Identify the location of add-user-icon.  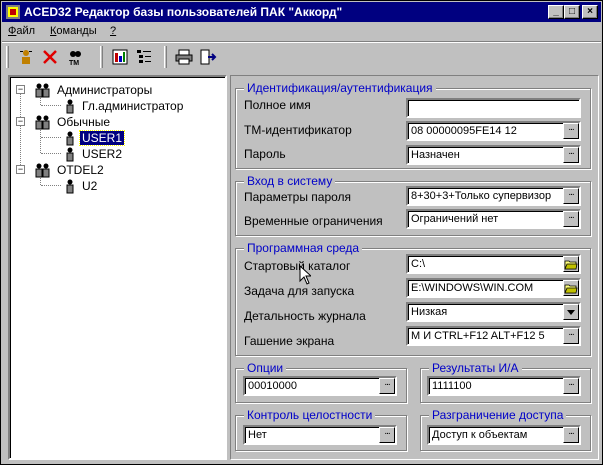
(26, 57).